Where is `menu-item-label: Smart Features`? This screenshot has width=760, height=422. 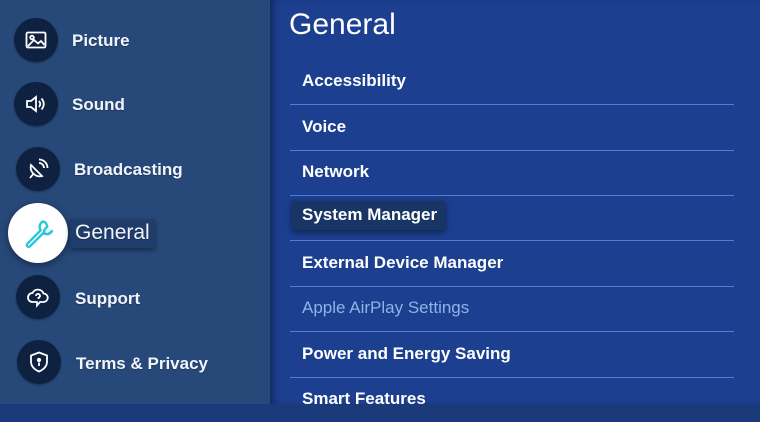 menu-item-label: Smart Features is located at coordinates (364, 398).